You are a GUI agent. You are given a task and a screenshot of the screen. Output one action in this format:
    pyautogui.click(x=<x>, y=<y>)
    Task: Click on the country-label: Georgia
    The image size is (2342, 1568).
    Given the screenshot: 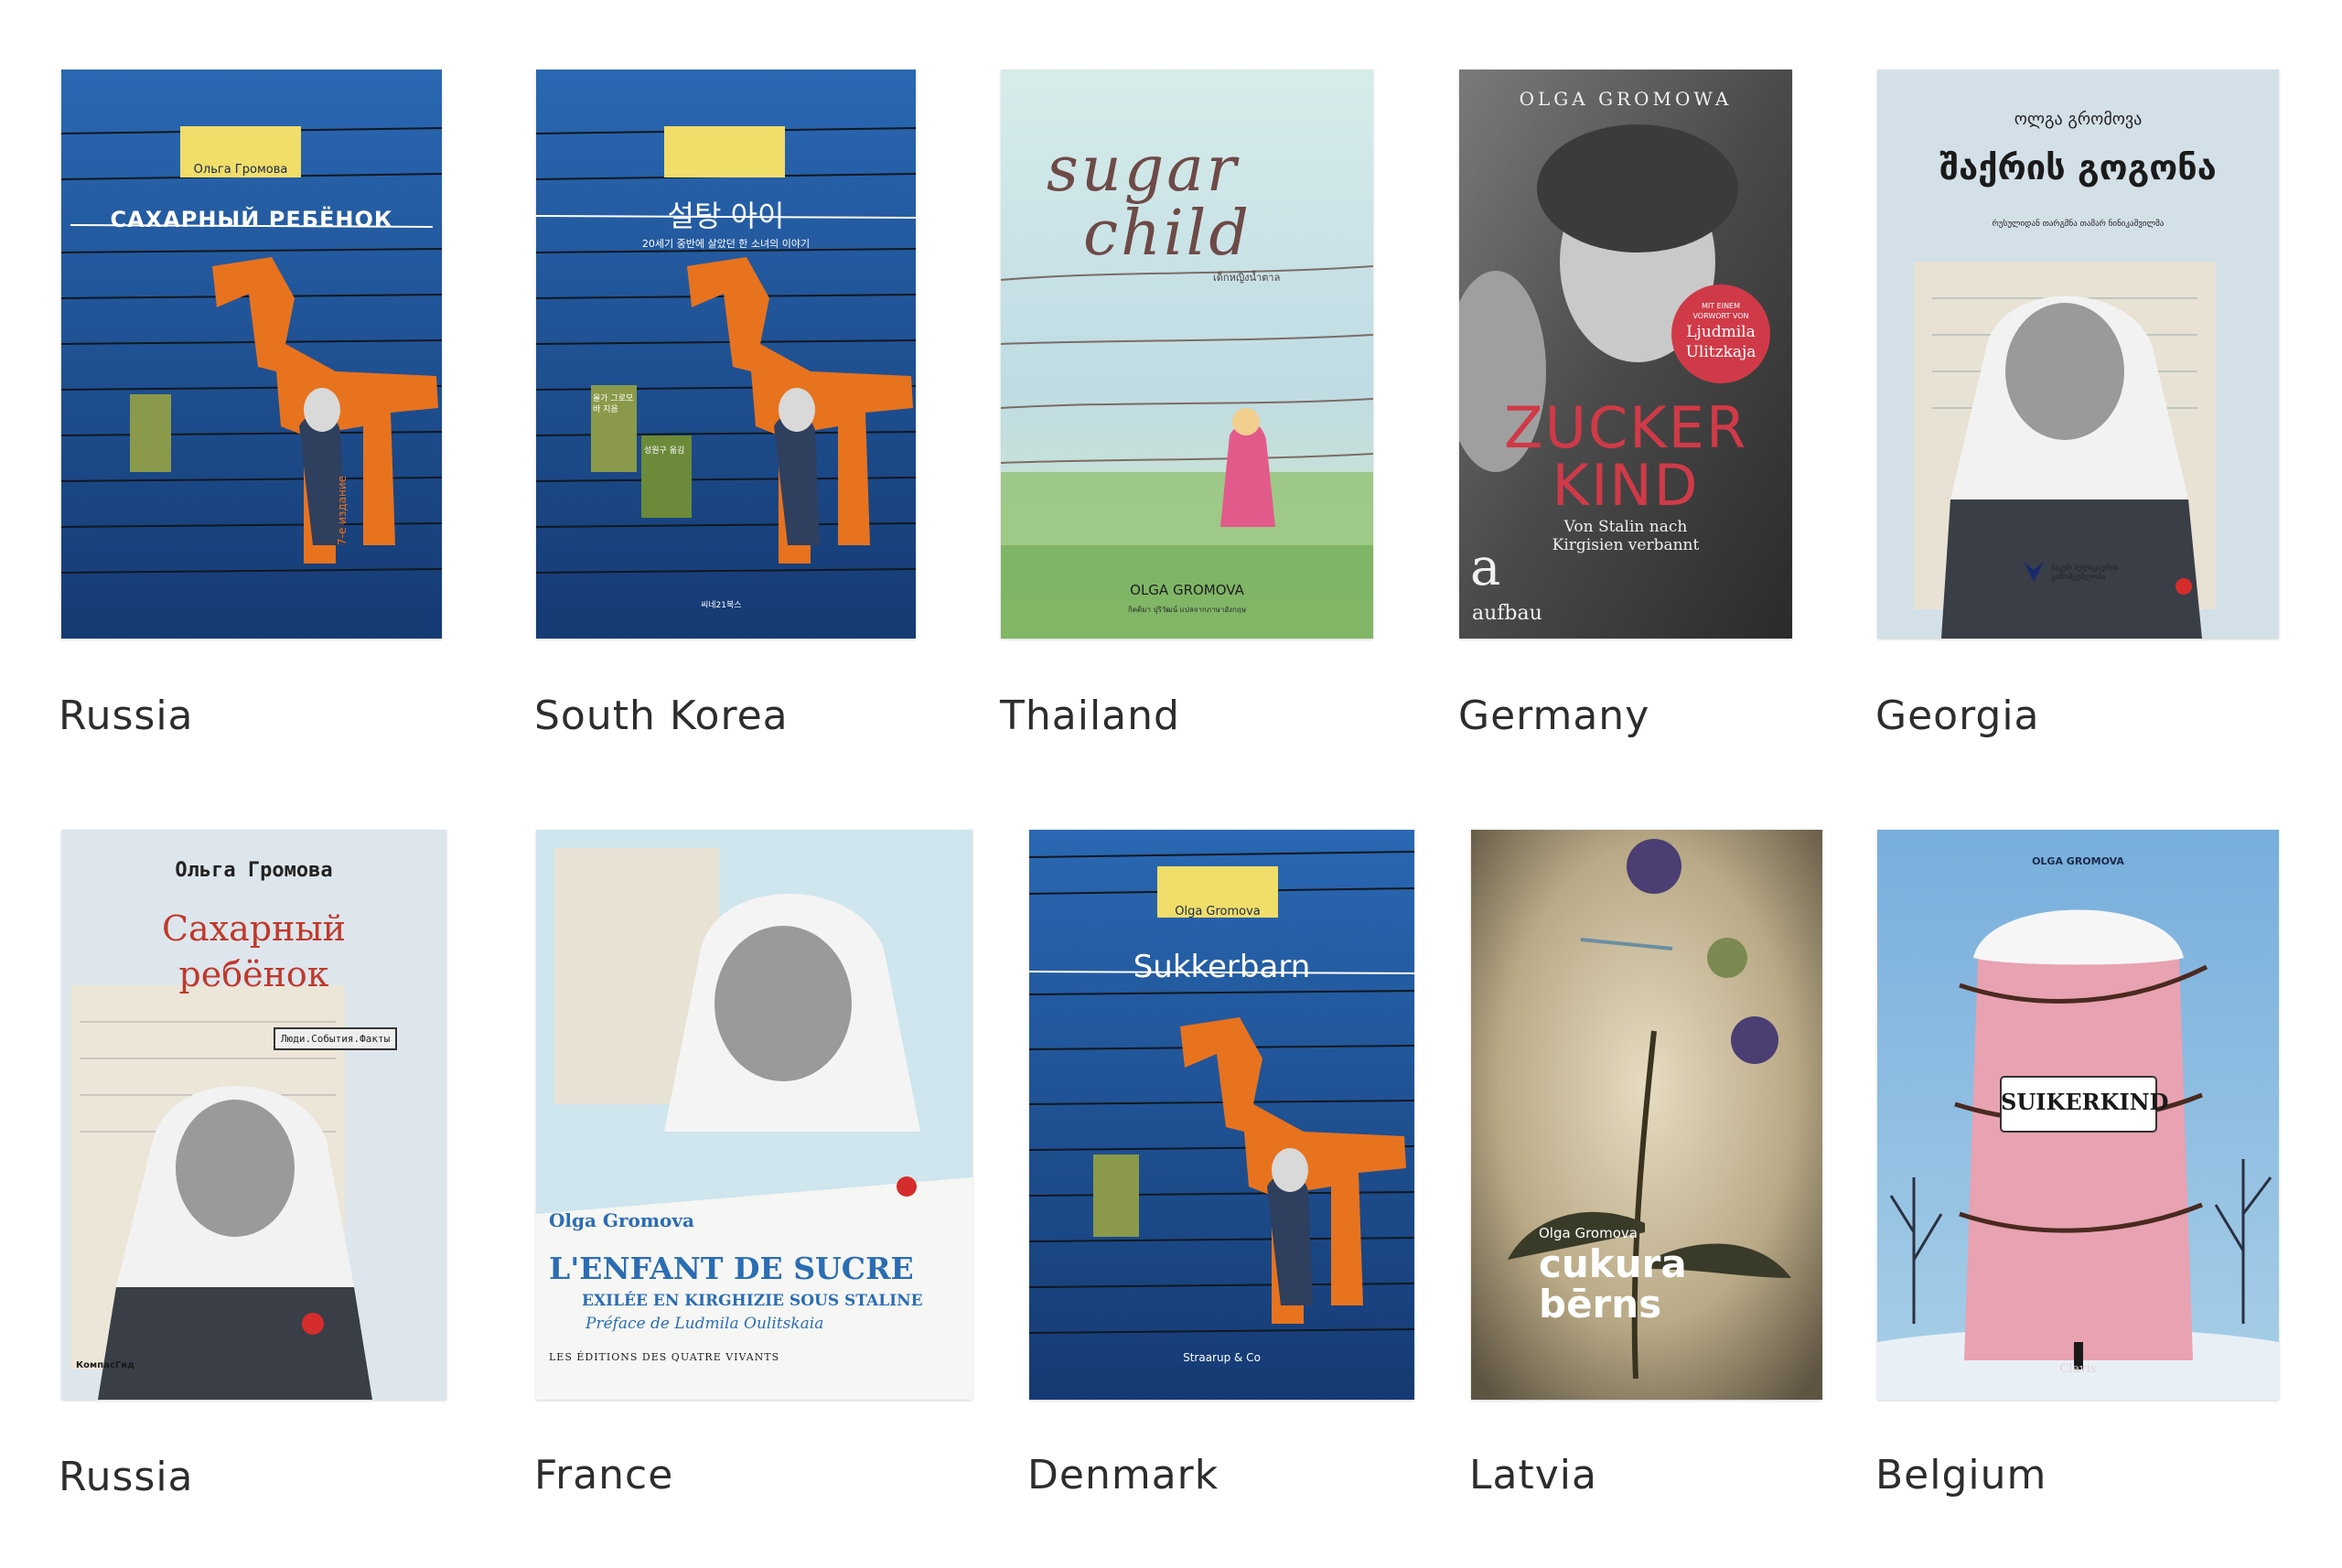 What is the action you would take?
    pyautogui.click(x=1957, y=716)
    